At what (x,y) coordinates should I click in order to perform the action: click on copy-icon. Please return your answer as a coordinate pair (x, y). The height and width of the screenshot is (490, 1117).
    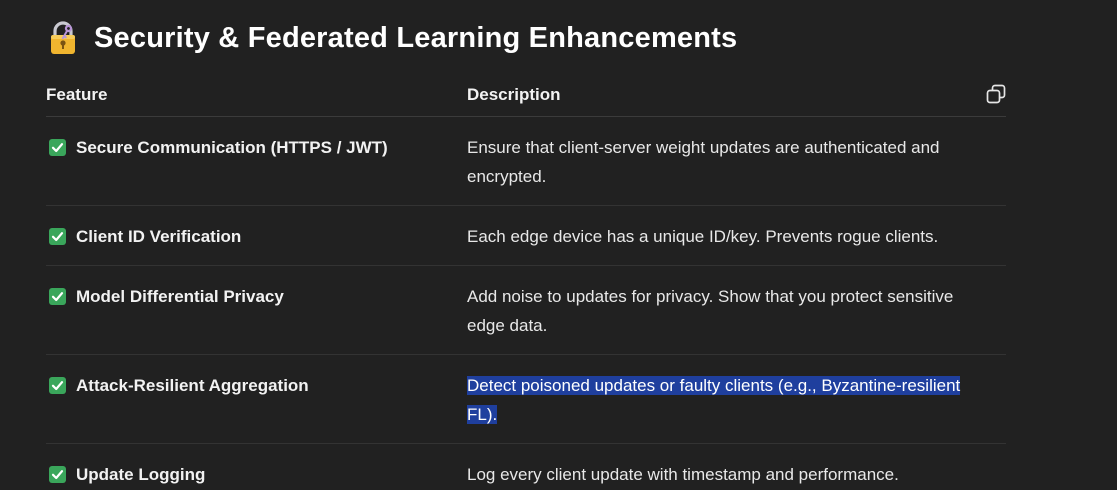
    Looking at the image, I should click on (996, 94).